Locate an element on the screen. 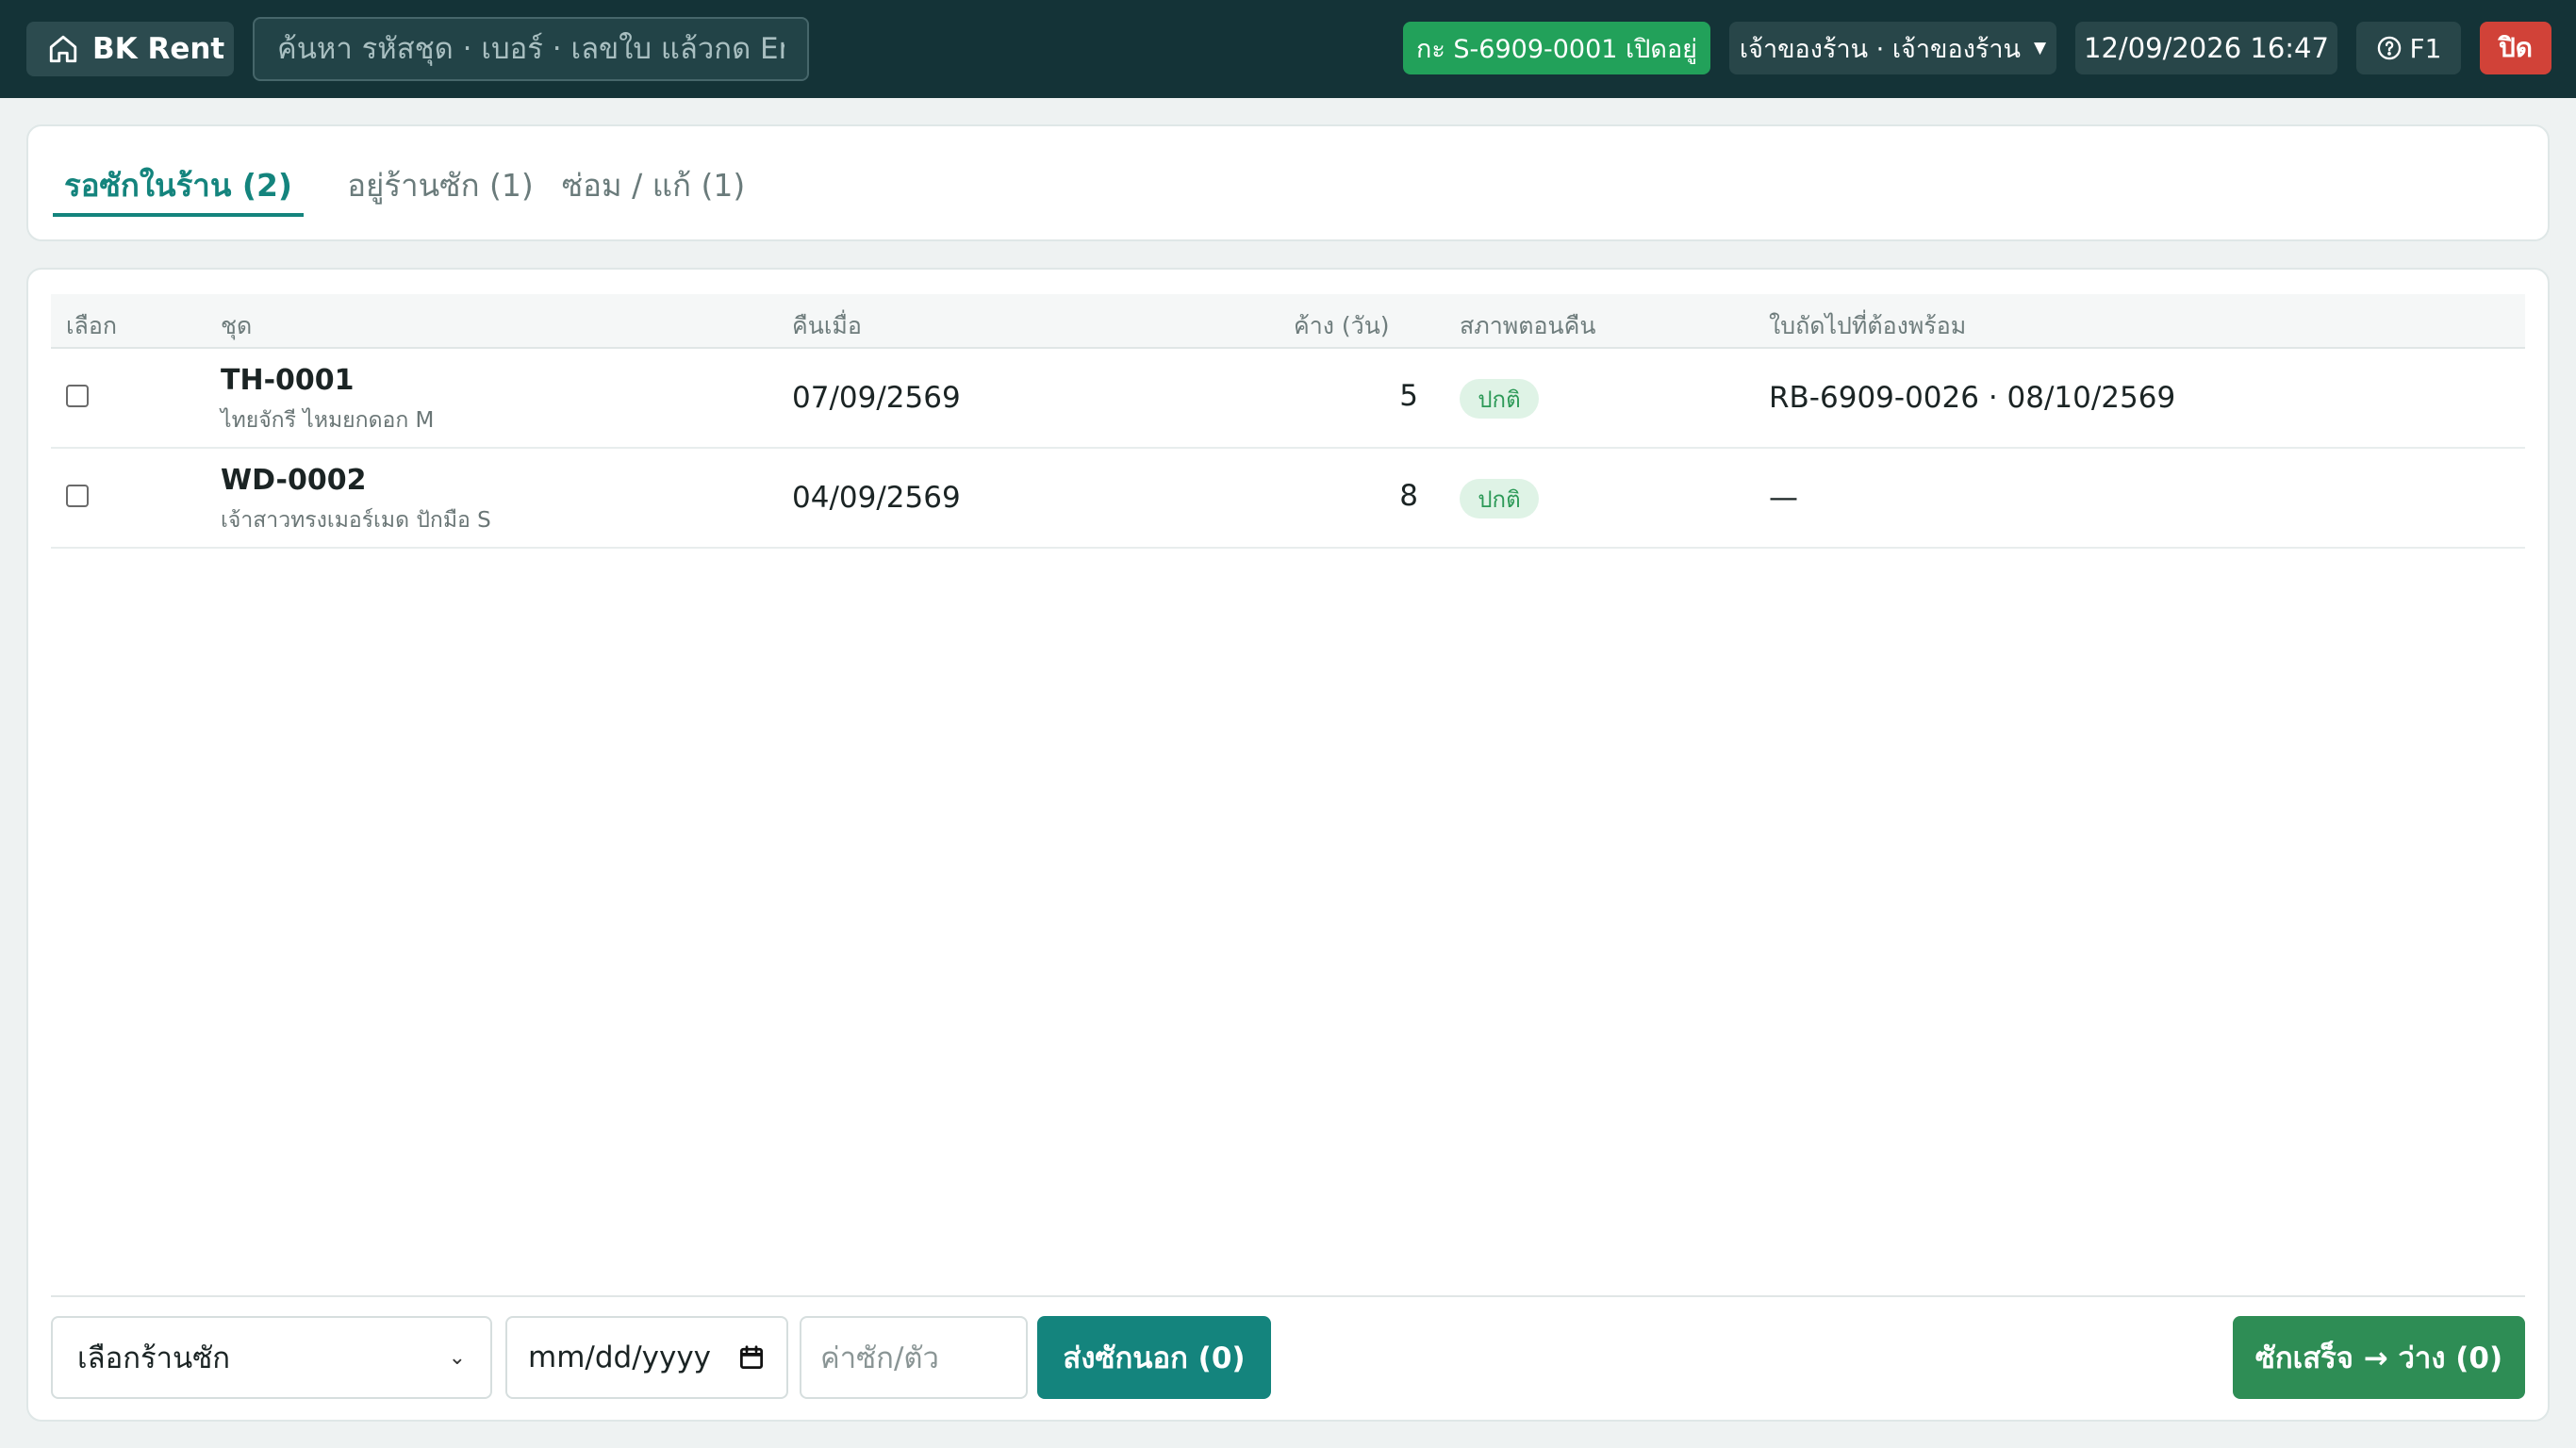  column-header-pending-days: ค้าง (วัน) is located at coordinates (1342, 325).